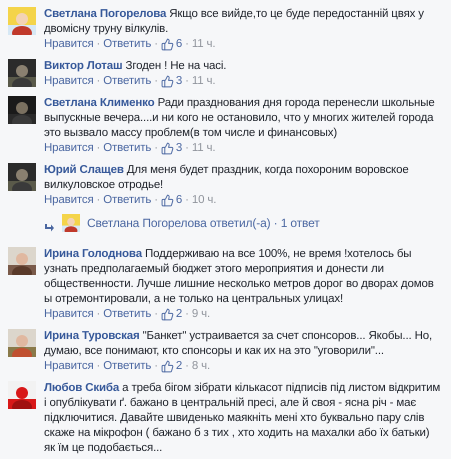 The height and width of the screenshot is (459, 451). I want to click on timestamp: 9 ч., so click(201, 314).